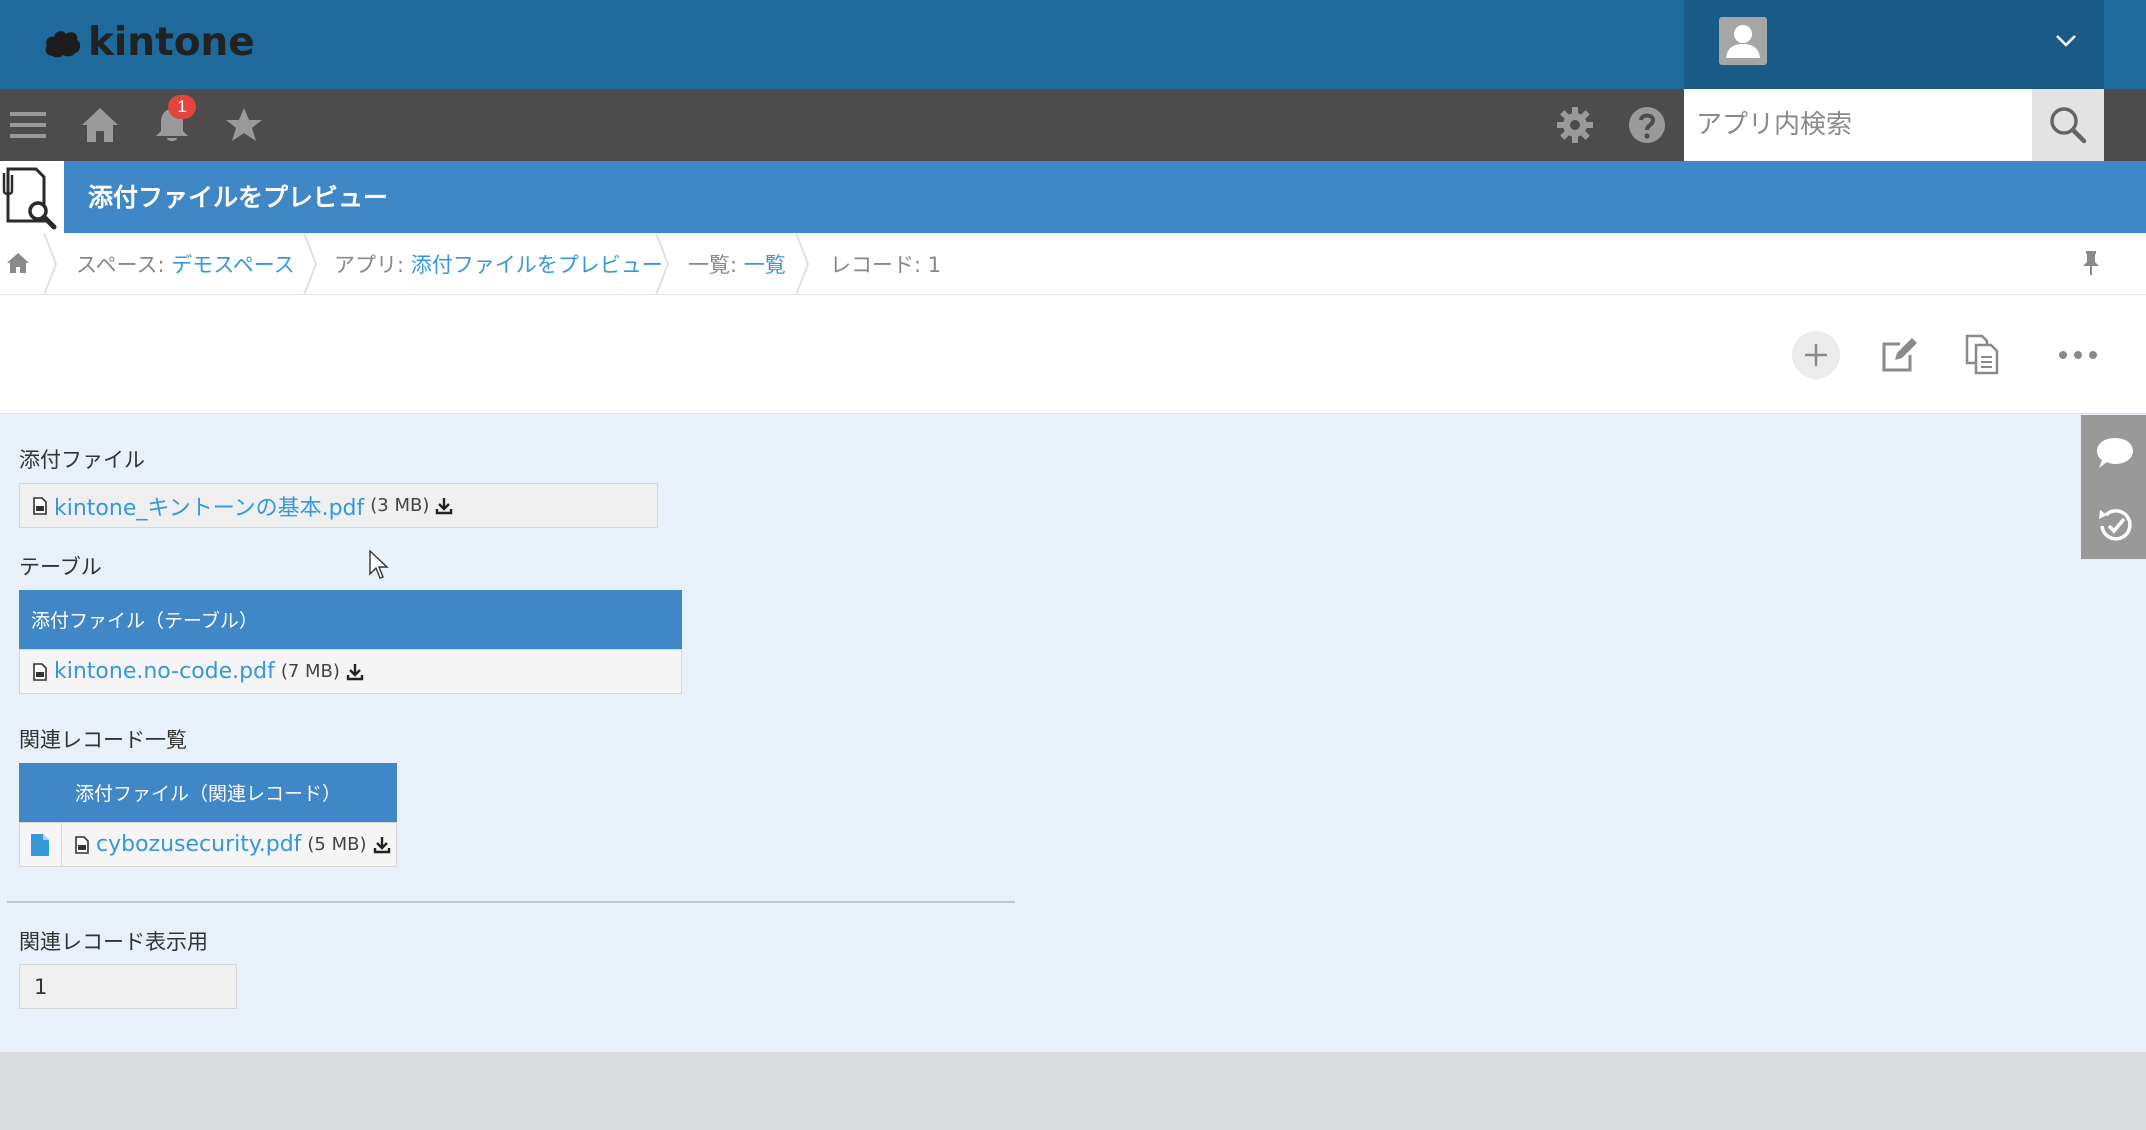 The image size is (2146, 1130). Describe the element at coordinates (198, 844) in the screenshot. I see `related-file-link: cybozusecurity.pdf` at that location.